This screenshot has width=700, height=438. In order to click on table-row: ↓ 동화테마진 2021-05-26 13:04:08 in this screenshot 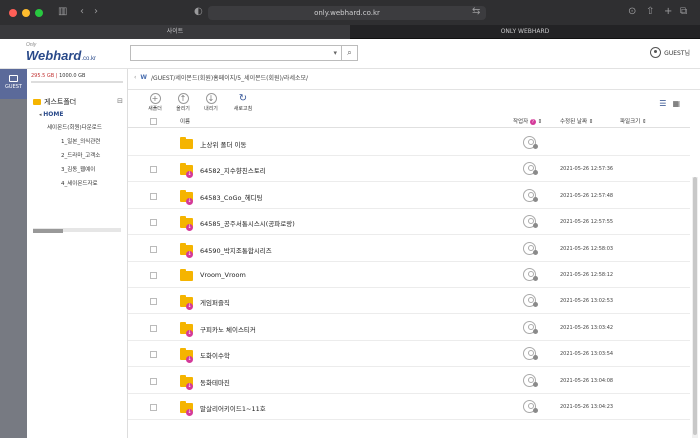, I will do `click(409, 381)`.